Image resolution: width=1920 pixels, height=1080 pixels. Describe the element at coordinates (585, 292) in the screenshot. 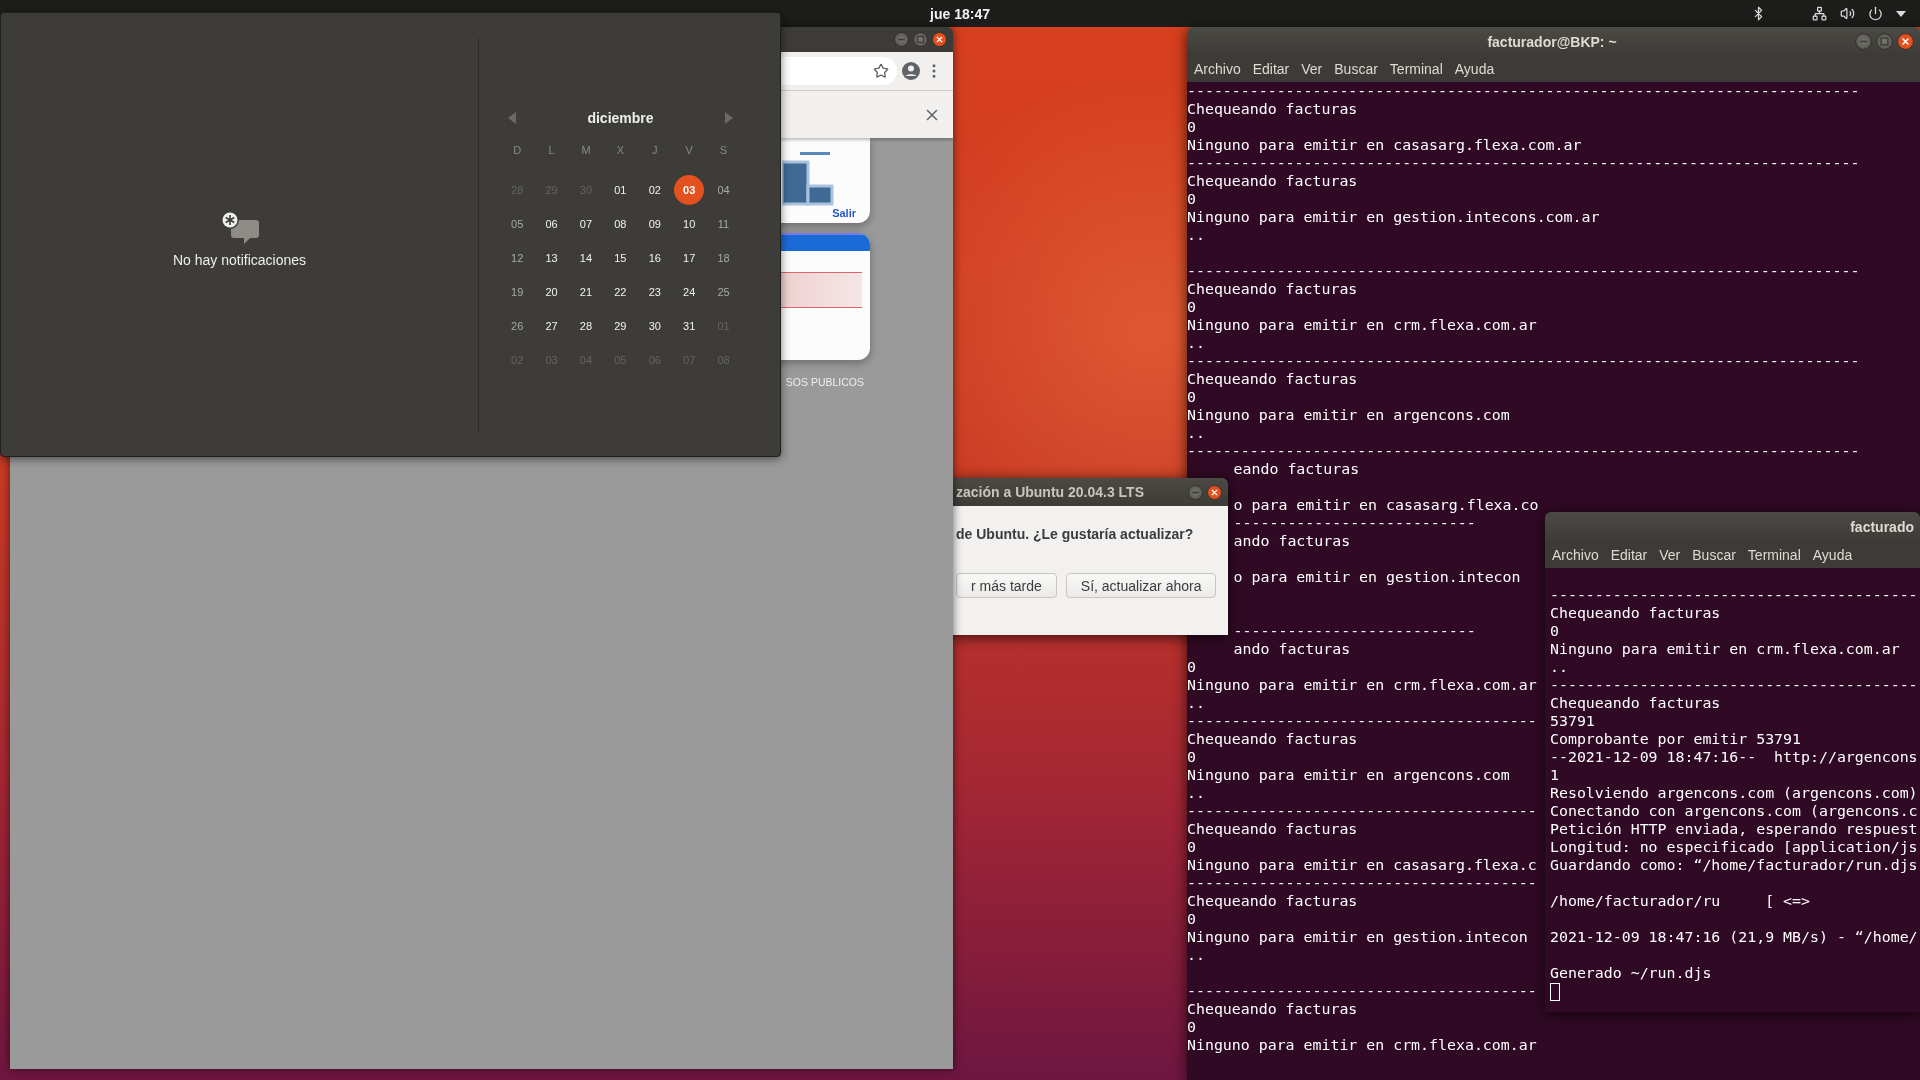

I see `calendar-day: 21` at that location.